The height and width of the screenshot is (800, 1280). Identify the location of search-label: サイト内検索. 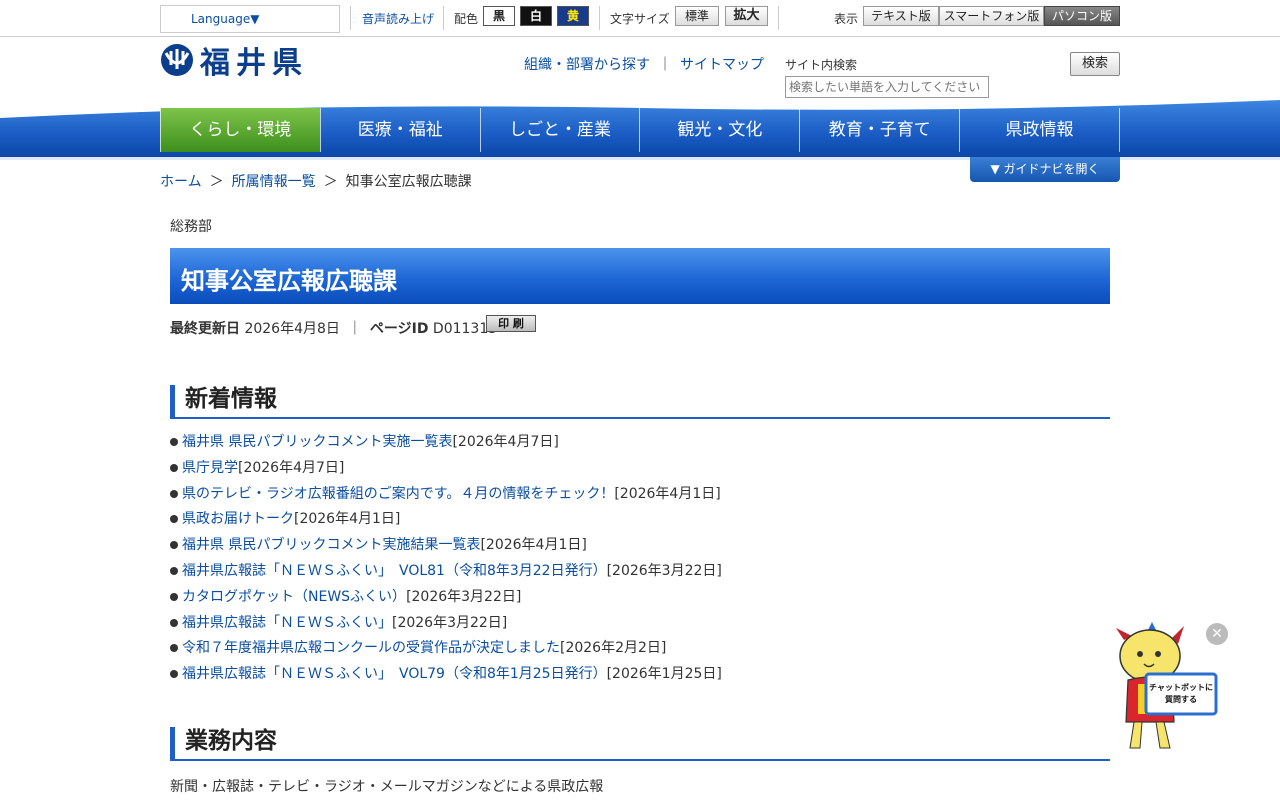
(821, 65).